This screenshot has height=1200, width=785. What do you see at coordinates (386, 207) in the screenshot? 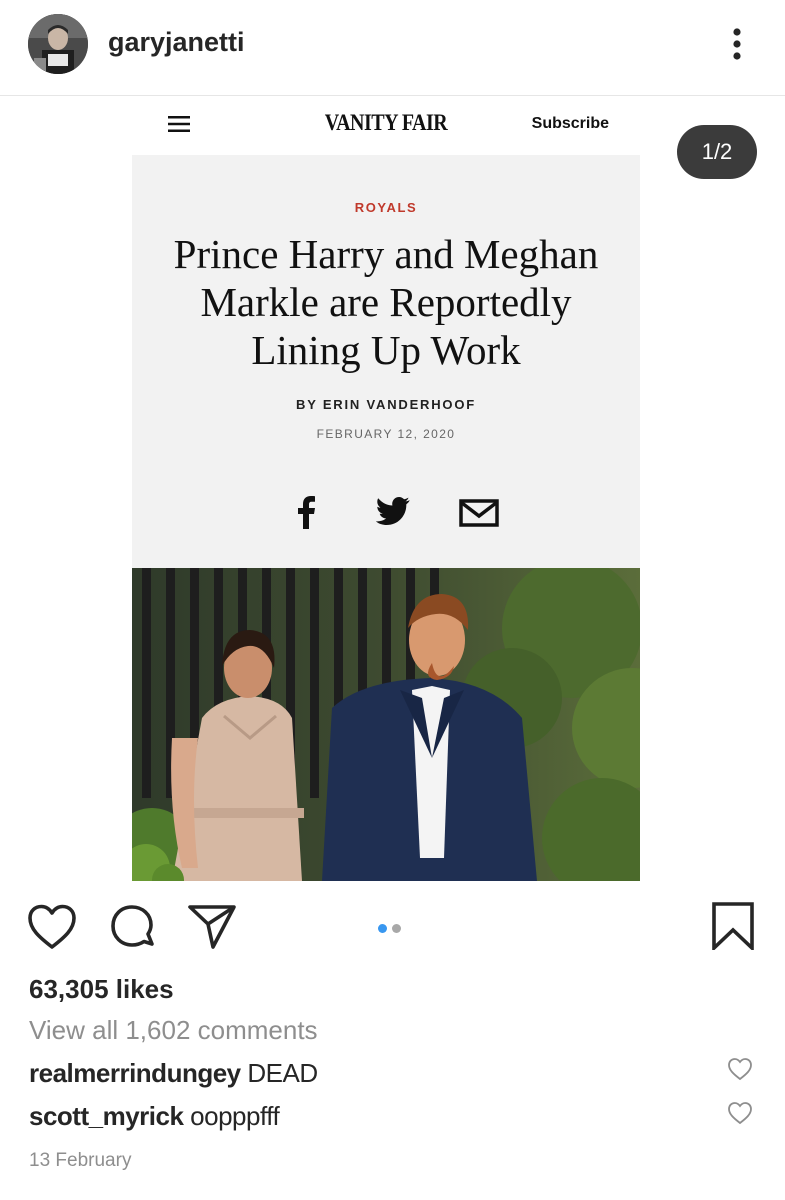
I see `article-kicker: ROYALS` at bounding box center [386, 207].